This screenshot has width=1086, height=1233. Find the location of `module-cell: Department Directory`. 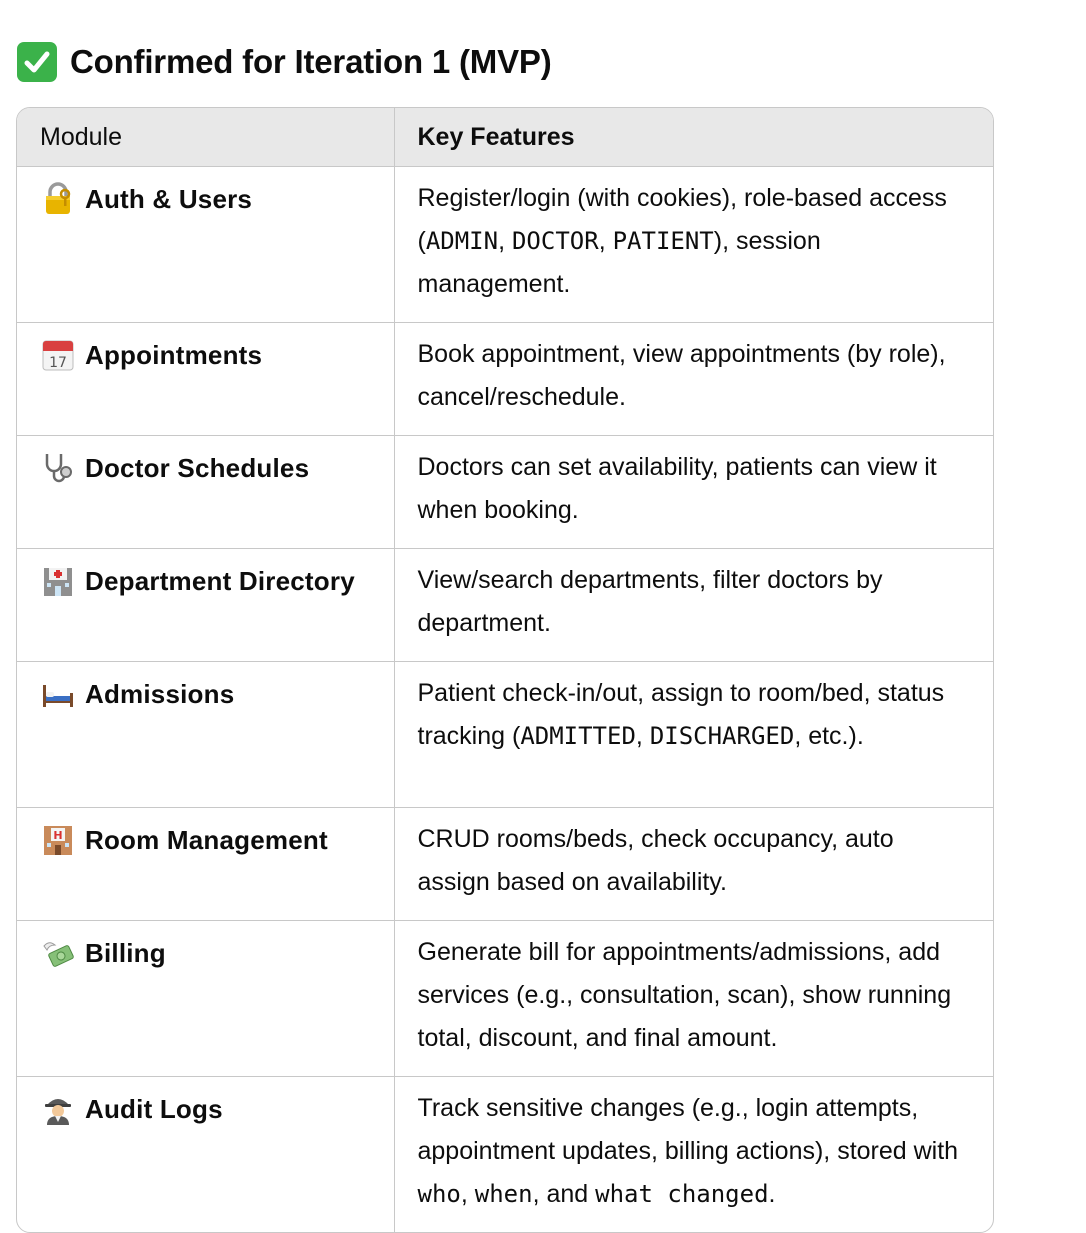

module-cell: Department Directory is located at coordinates (205, 605).